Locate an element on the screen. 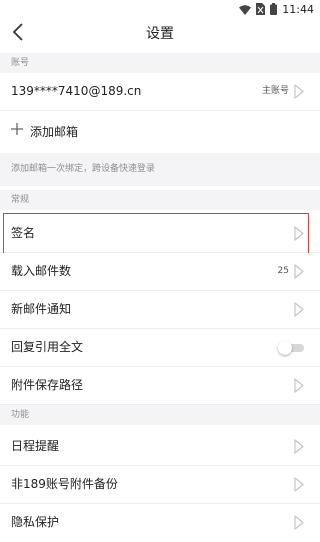  reply-quote-label: 回复引用全文 is located at coordinates (47, 347).